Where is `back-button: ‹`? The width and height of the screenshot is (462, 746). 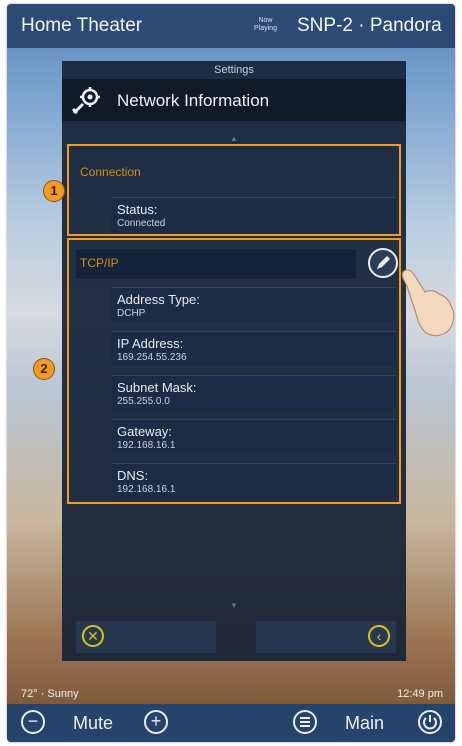
back-button: ‹ is located at coordinates (326, 637).